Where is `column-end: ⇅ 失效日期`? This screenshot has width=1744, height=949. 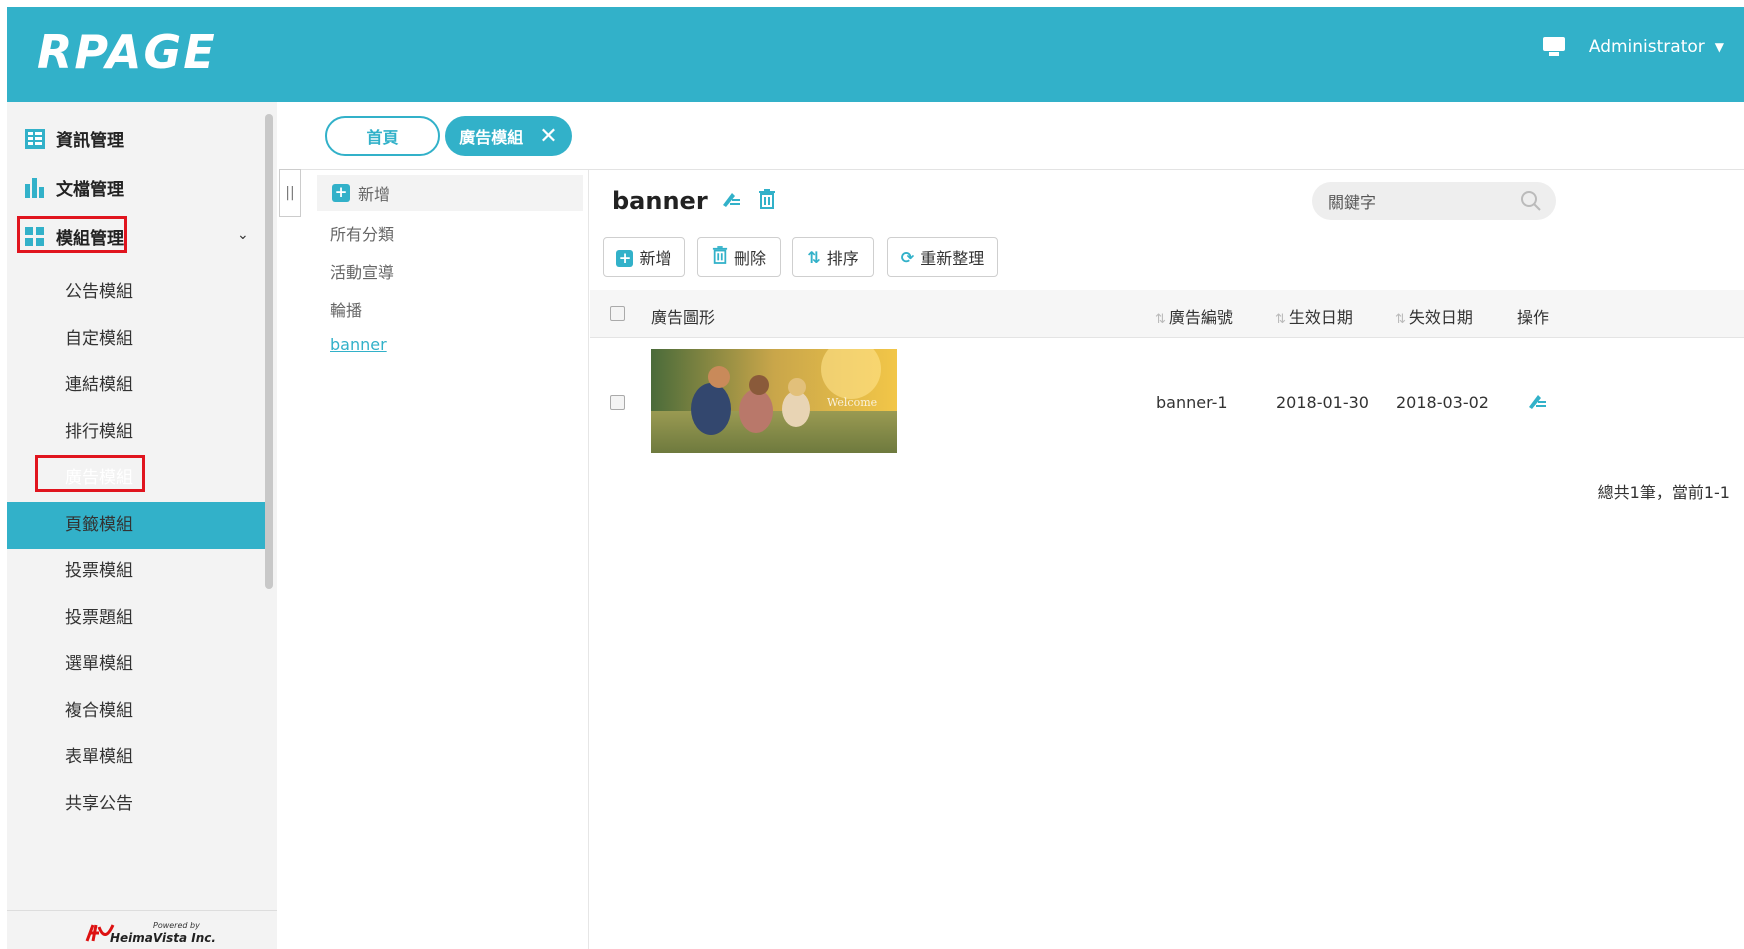 column-end: ⇅ 失效日期 is located at coordinates (1434, 316).